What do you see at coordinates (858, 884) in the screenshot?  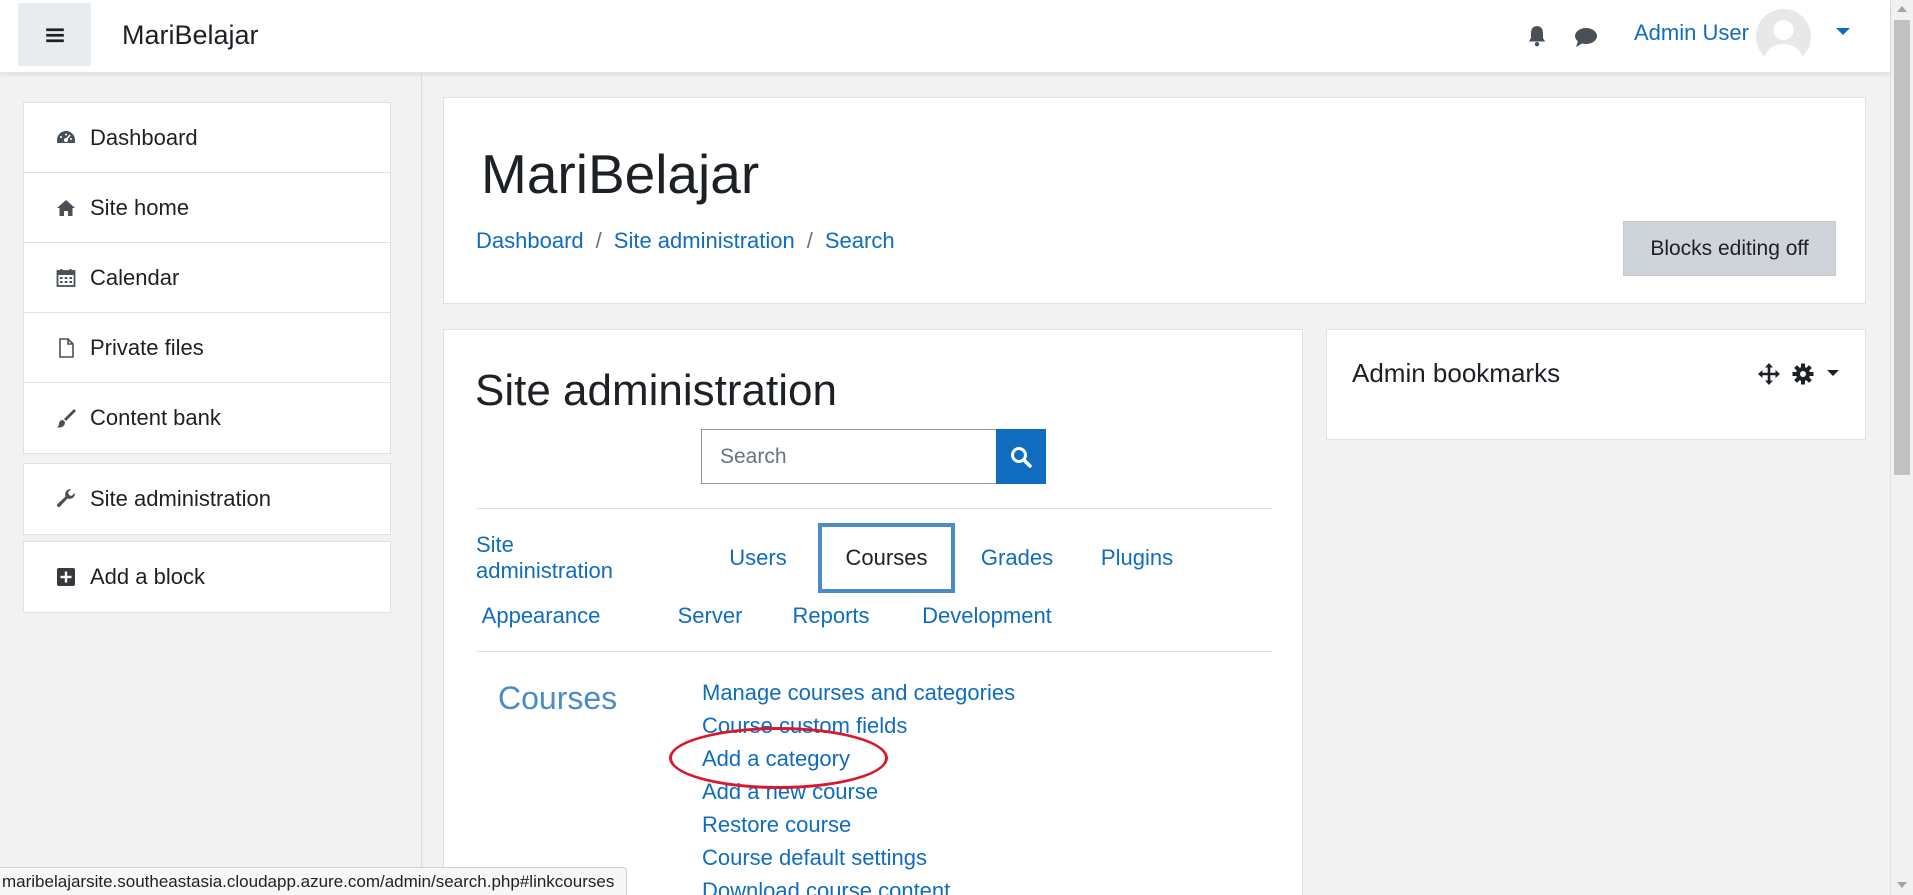 I see `link-download-course-content: Download course content` at bounding box center [858, 884].